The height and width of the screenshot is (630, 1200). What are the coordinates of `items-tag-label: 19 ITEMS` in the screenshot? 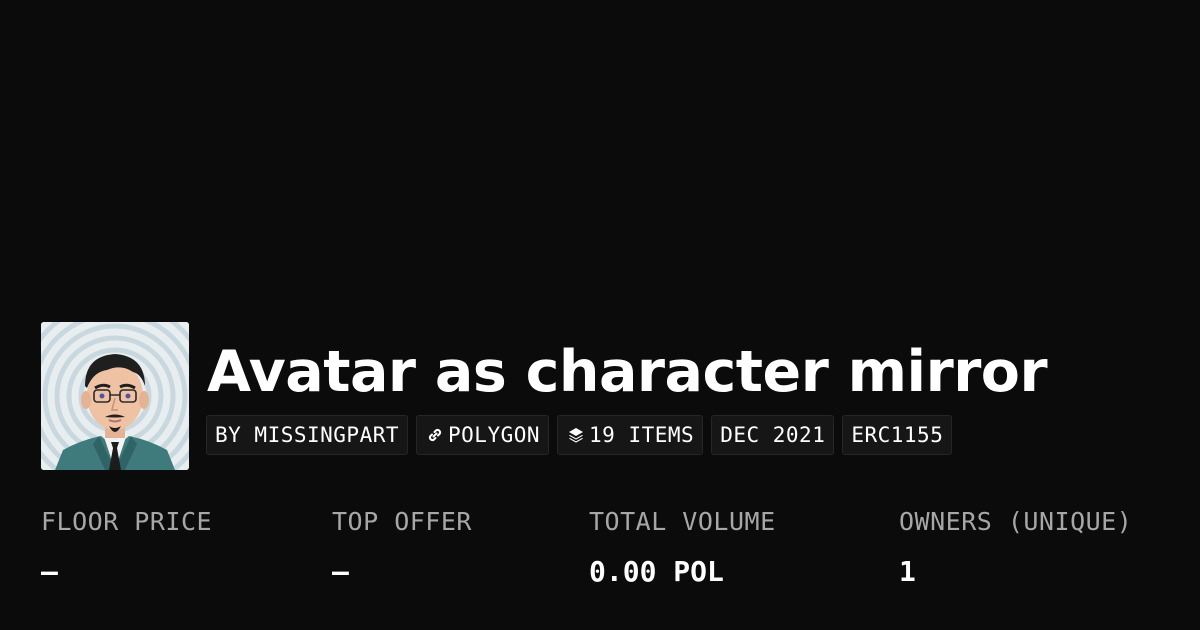 It's located at (642, 435).